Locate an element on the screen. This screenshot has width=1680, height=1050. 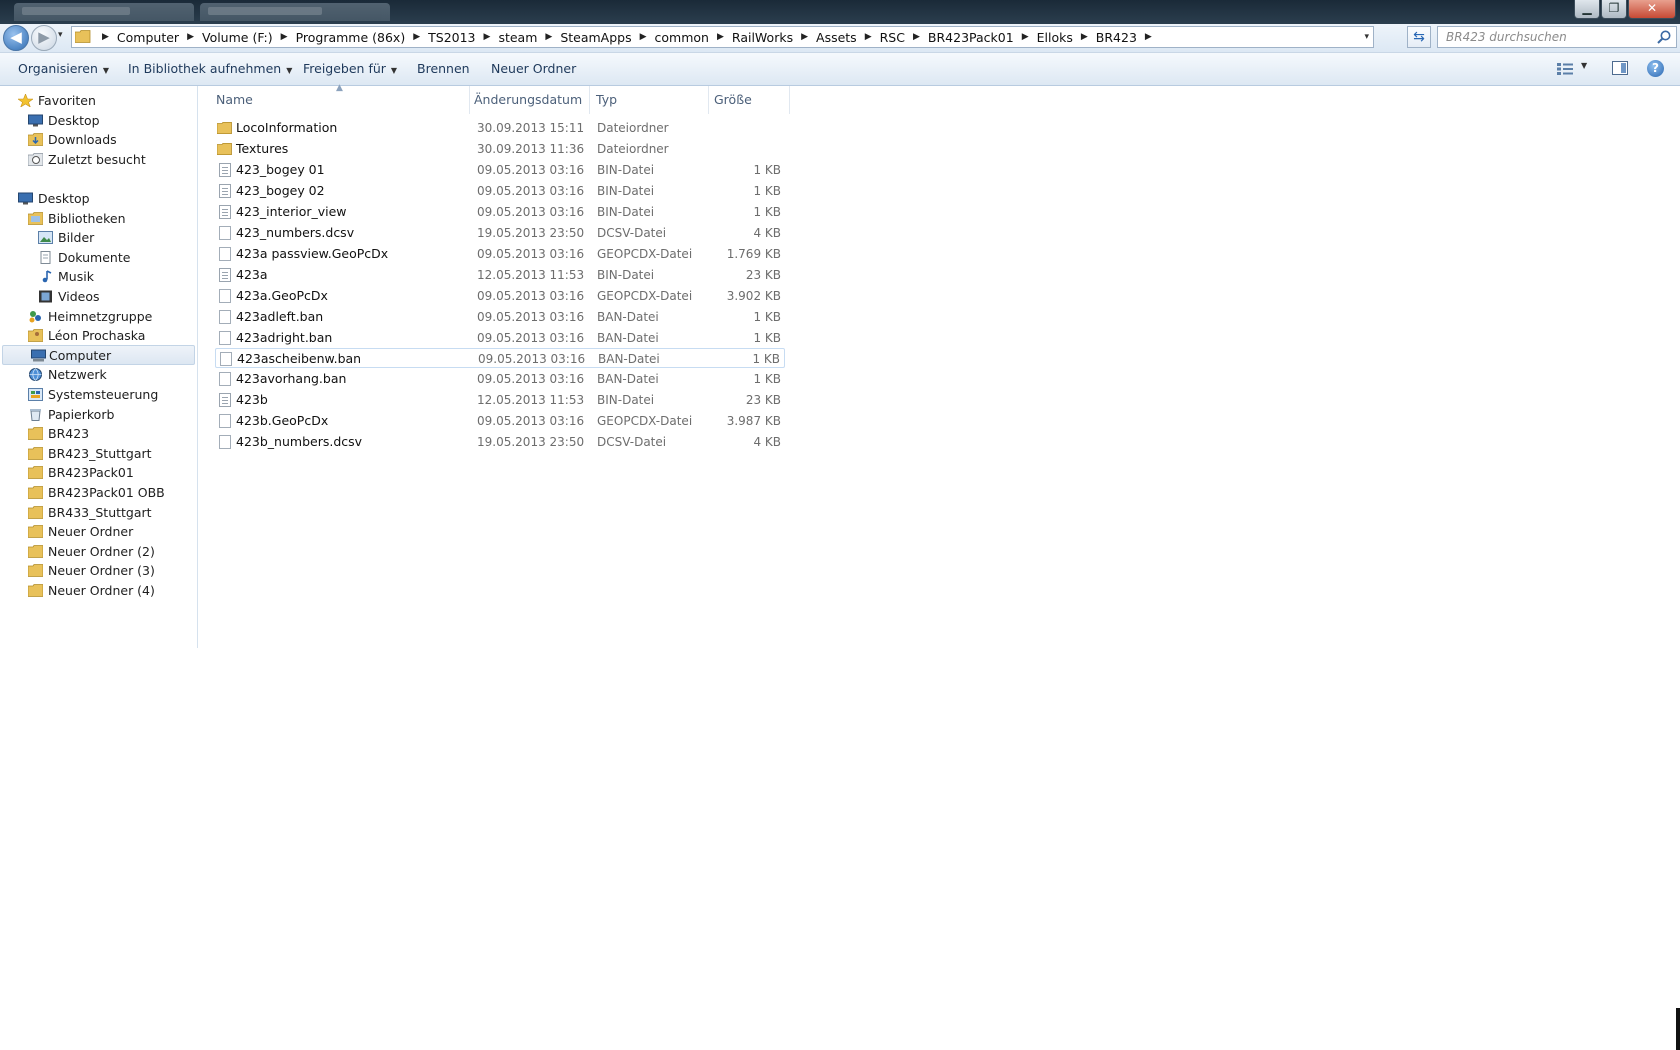
address-dropdown-icon: ▾ is located at coordinates (1366, 37).